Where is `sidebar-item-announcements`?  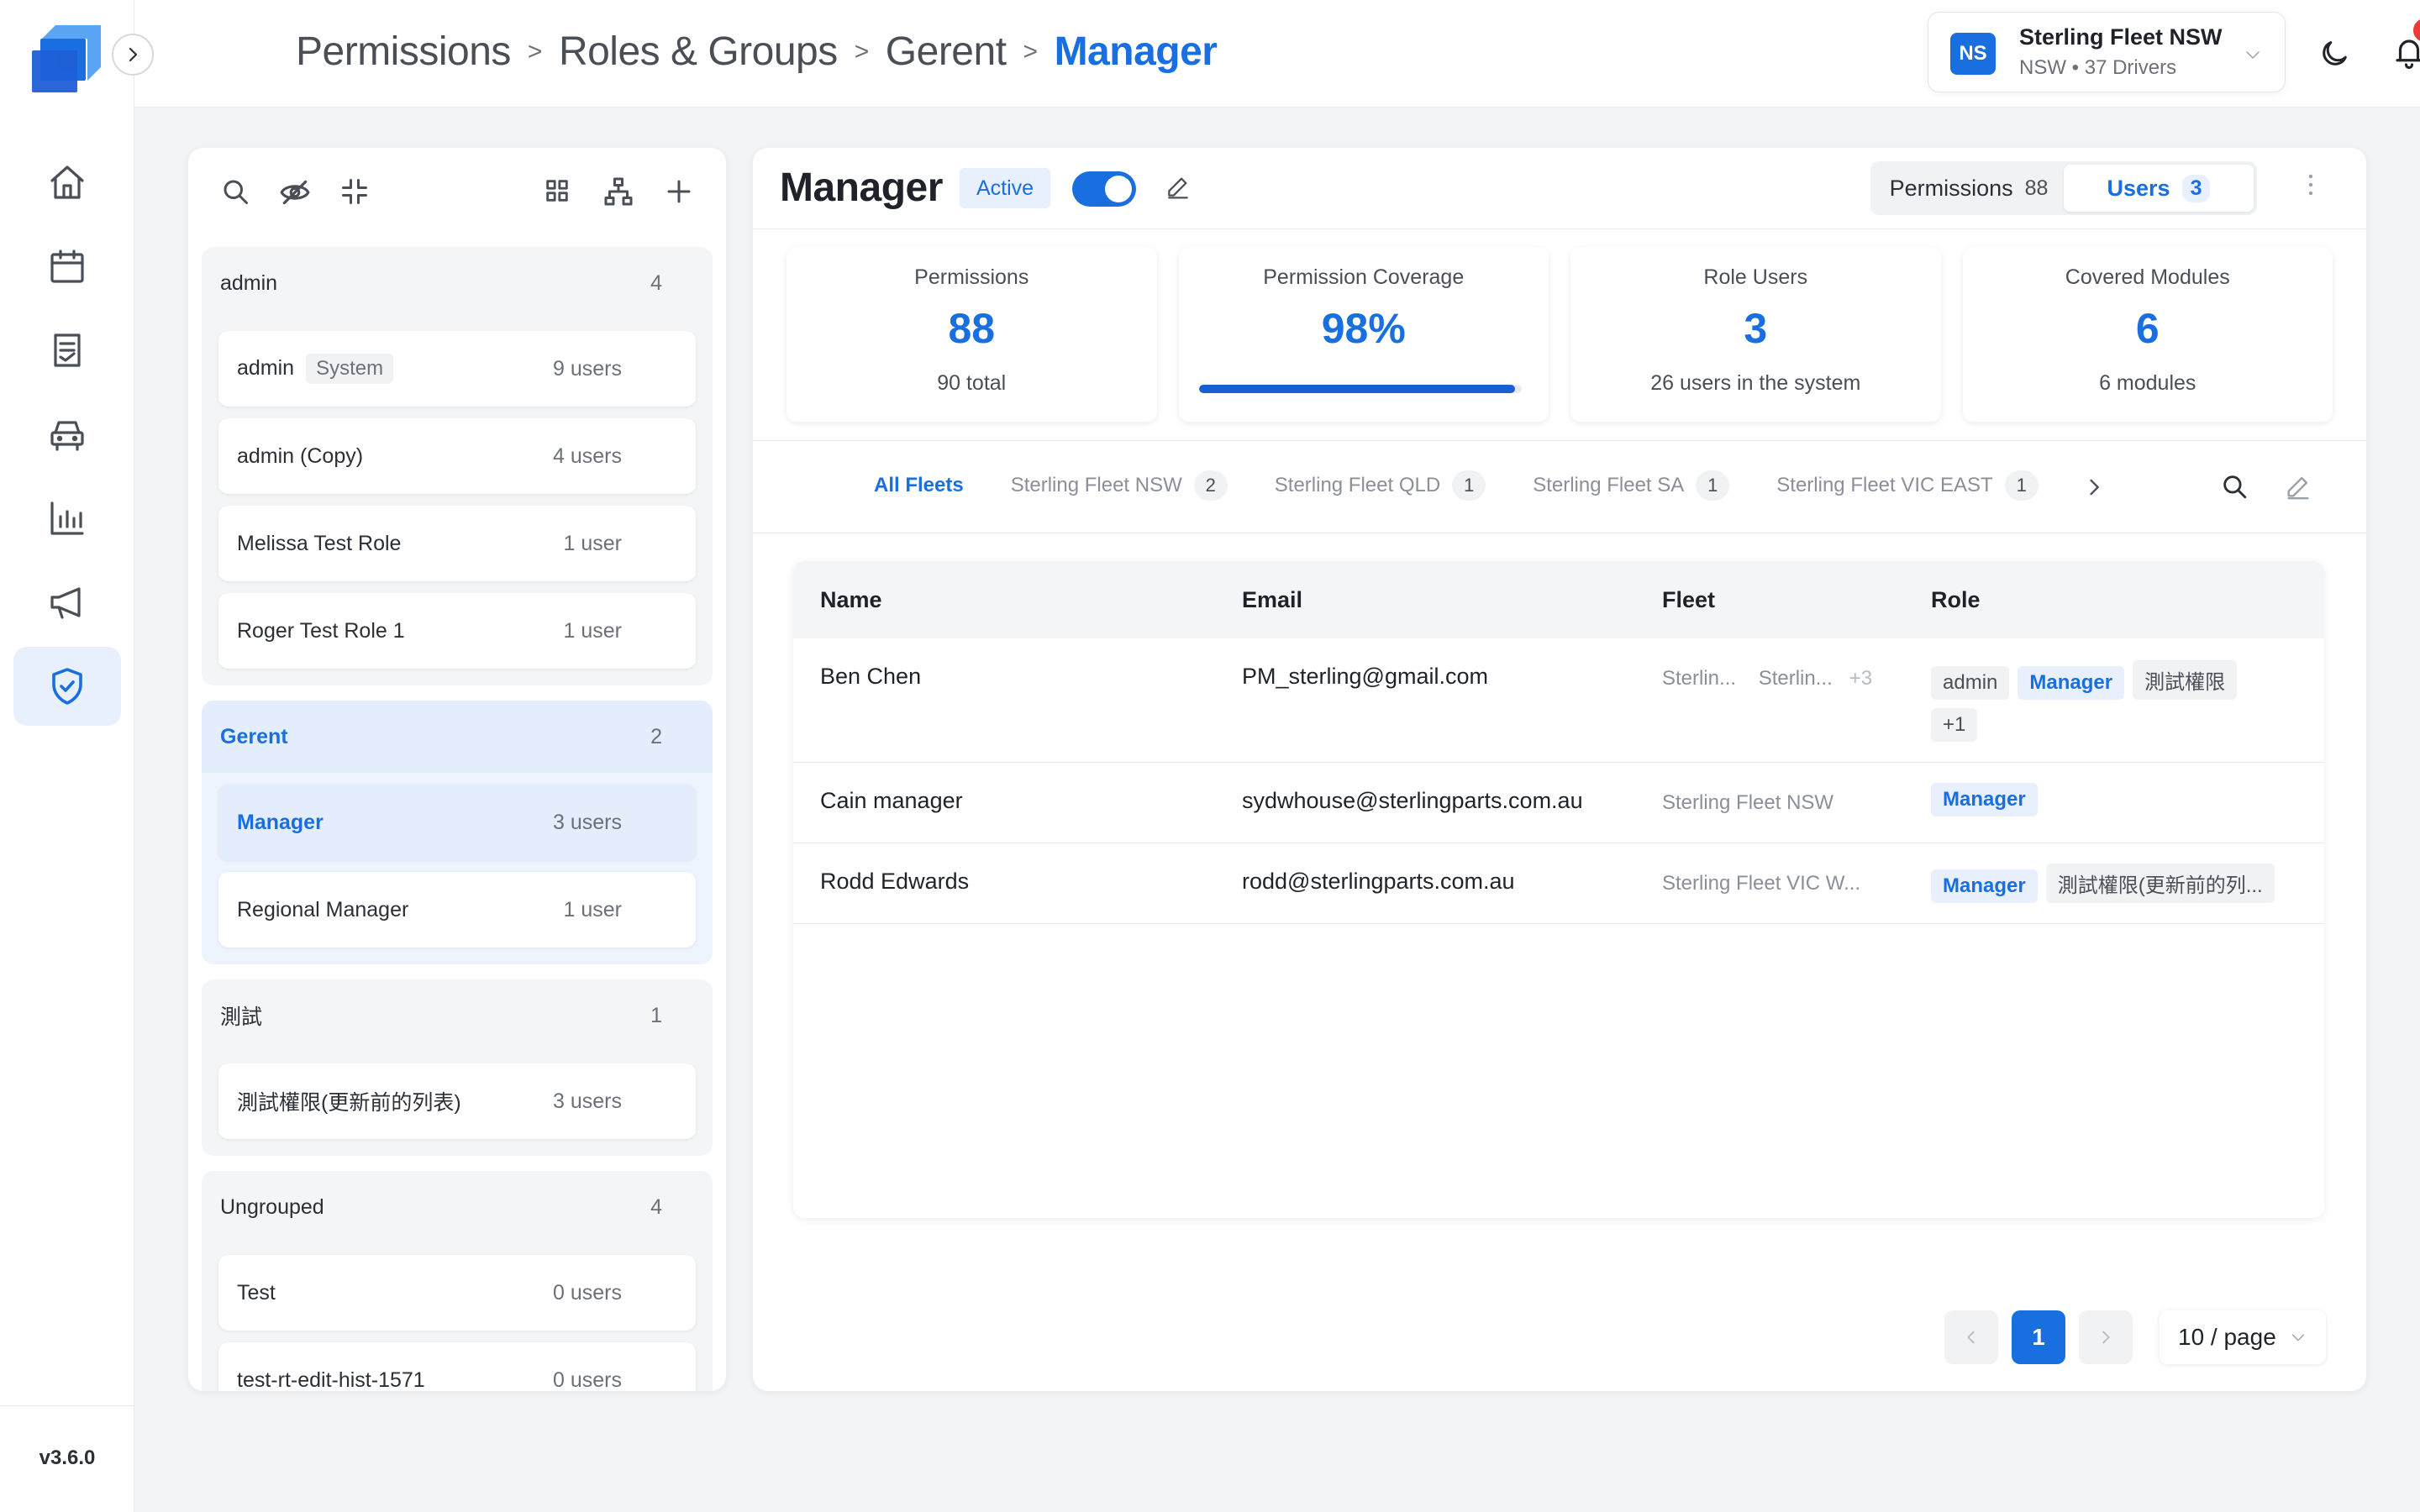
sidebar-item-announcements is located at coordinates (67, 602).